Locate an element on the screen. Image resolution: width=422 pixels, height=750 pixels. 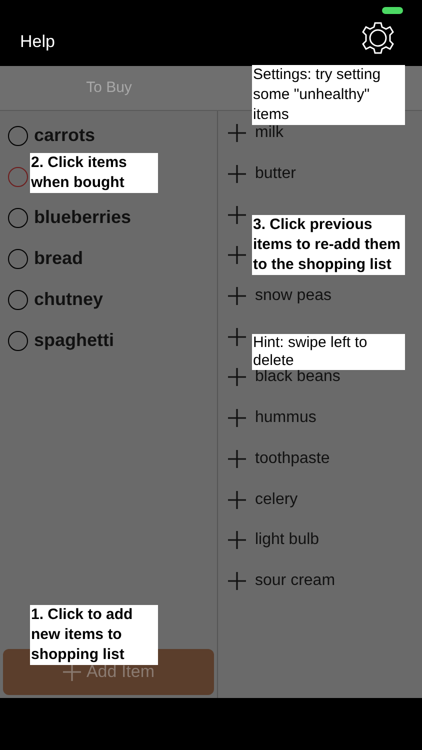
hint-text: 3. Click previous items to re-add them to the shopping list is located at coordinates (327, 245).